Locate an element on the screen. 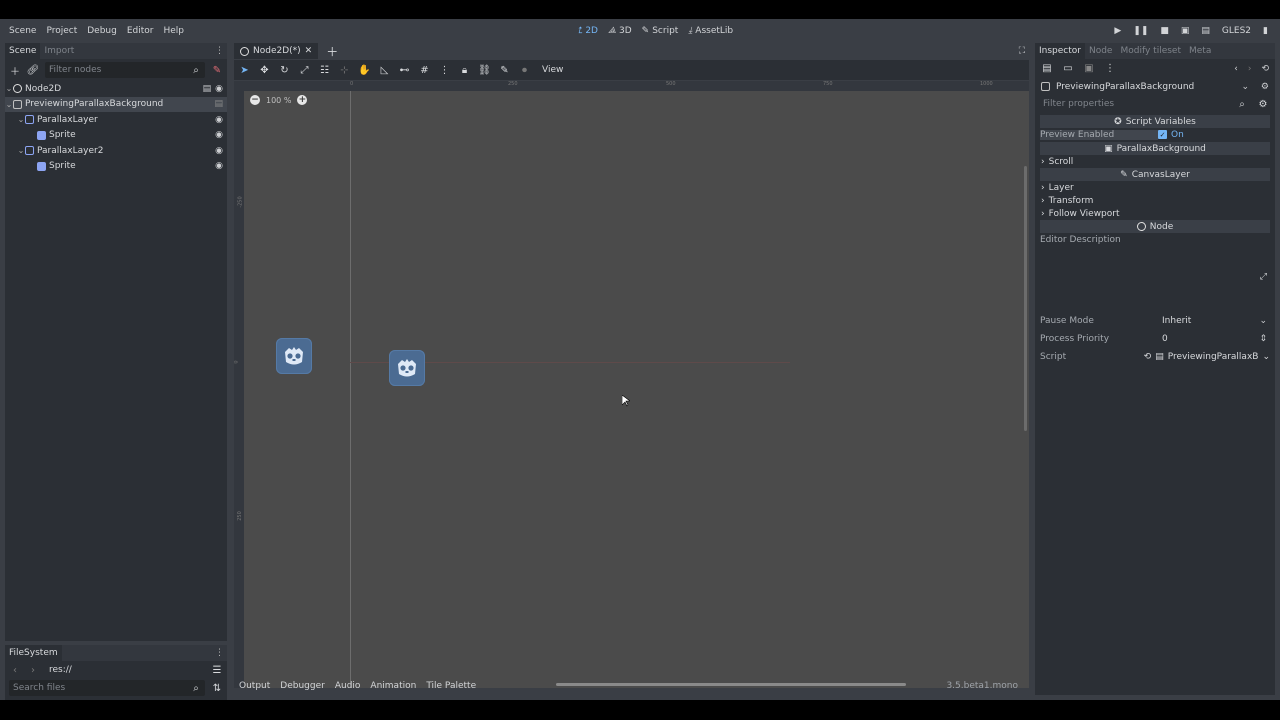  lock-icon: 🔒︎ is located at coordinates (464, 70).